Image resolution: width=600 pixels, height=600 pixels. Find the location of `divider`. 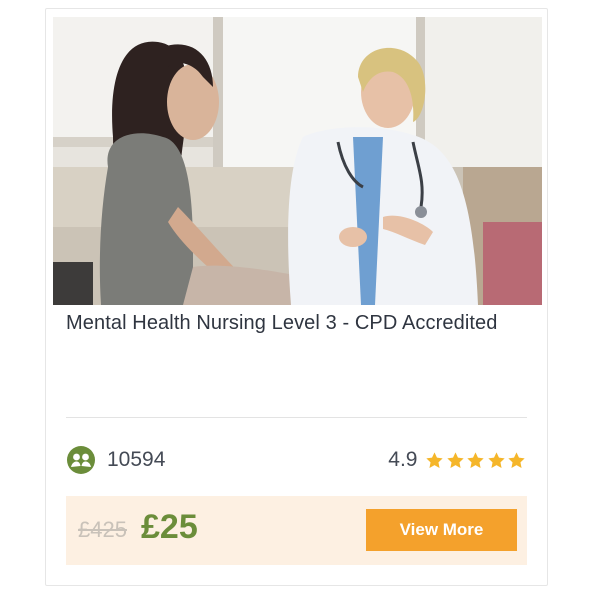

divider is located at coordinates (296, 417).